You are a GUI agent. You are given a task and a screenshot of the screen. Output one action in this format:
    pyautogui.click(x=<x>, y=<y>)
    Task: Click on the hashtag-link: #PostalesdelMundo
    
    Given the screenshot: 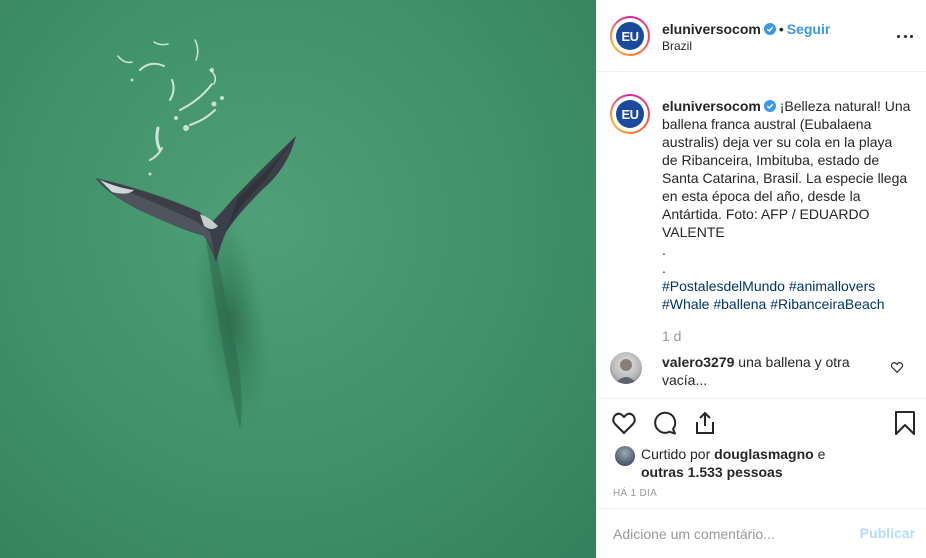 What is the action you would take?
    pyautogui.click(x=723, y=286)
    